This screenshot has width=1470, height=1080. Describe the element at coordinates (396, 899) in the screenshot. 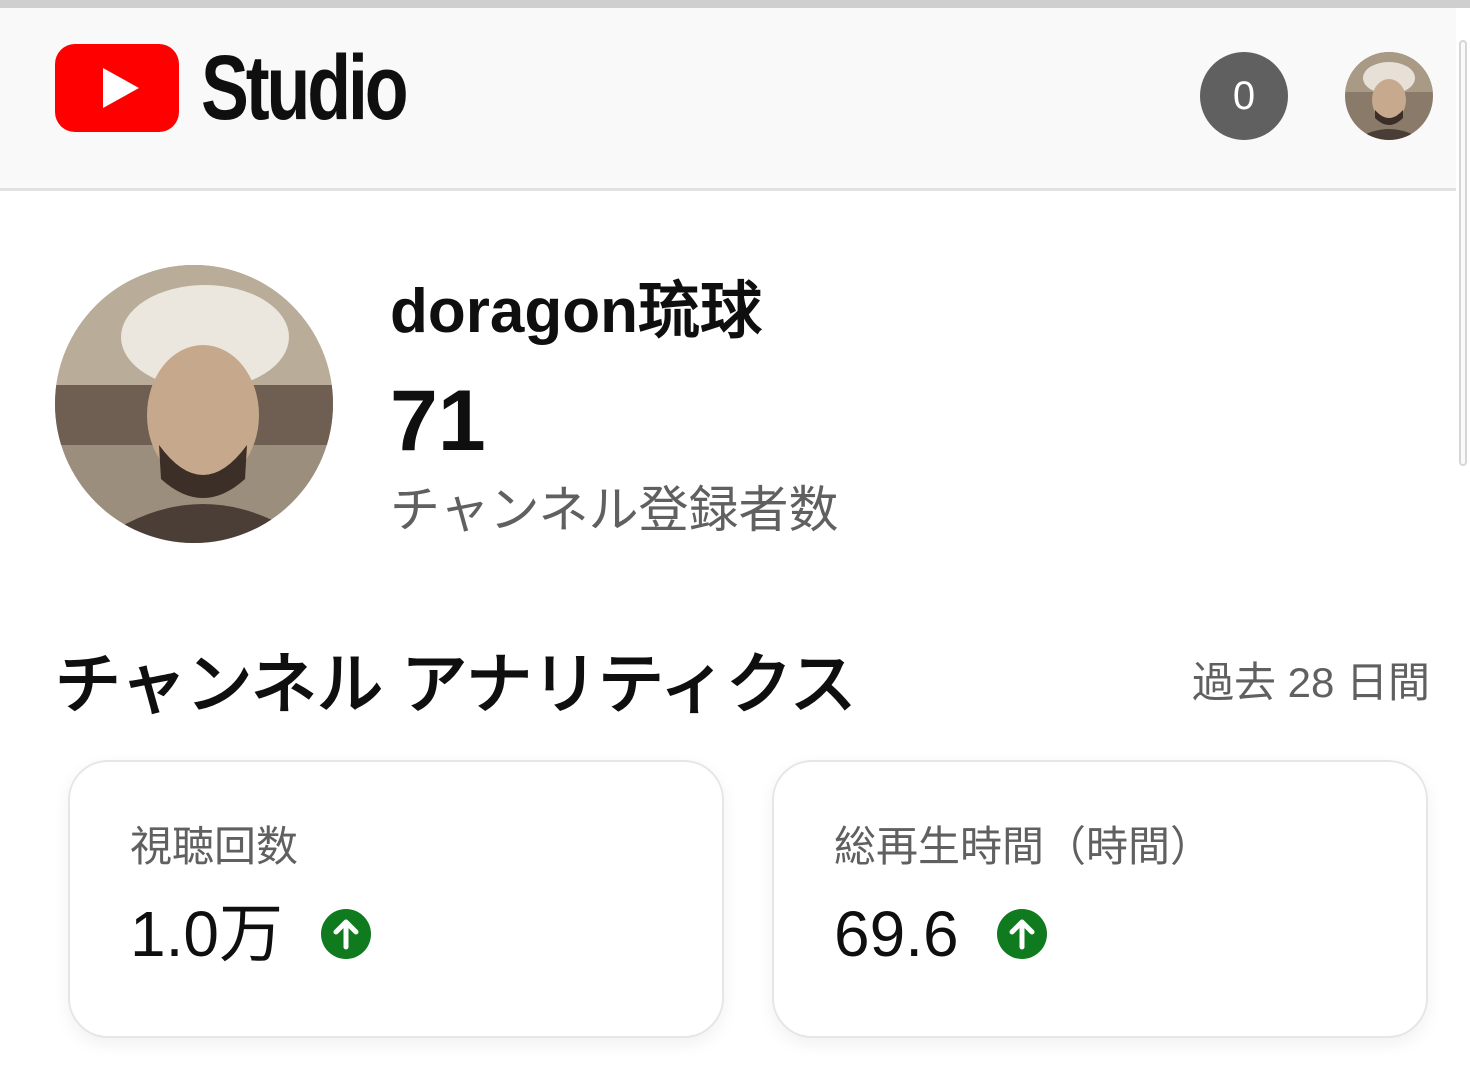

I see `views-card: 視聴回数 1.0万` at that location.